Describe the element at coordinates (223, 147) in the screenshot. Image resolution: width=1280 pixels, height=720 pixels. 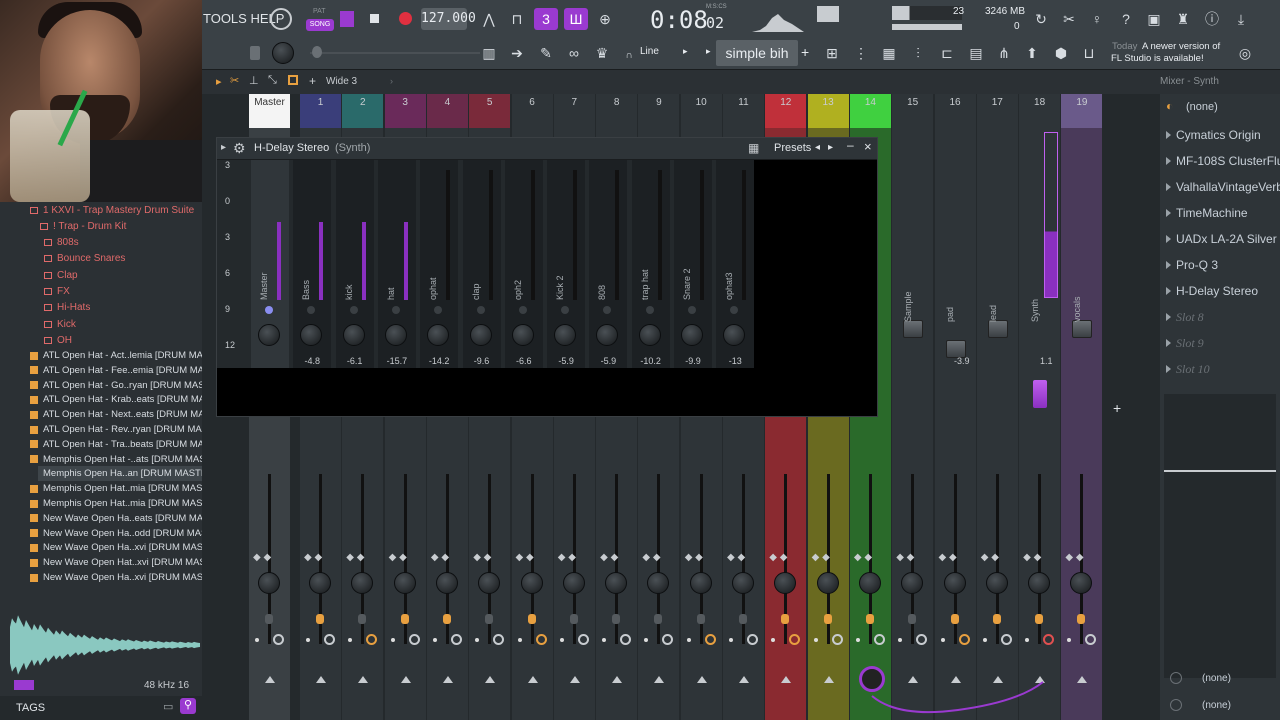
I see `plugin-expand-icon: ▸` at that location.